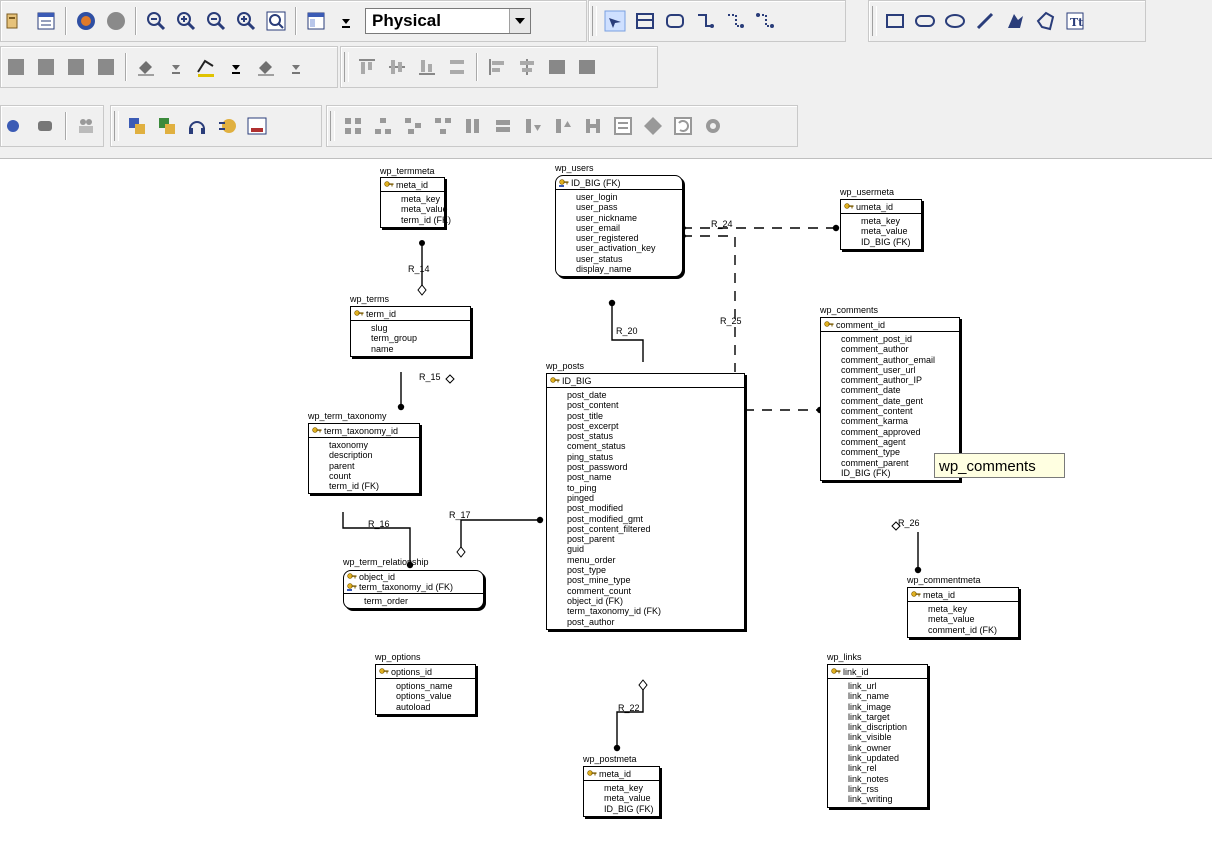 This screenshot has height=841, width=1212. What do you see at coordinates (266, 67) in the screenshot?
I see `text-color-icon` at bounding box center [266, 67].